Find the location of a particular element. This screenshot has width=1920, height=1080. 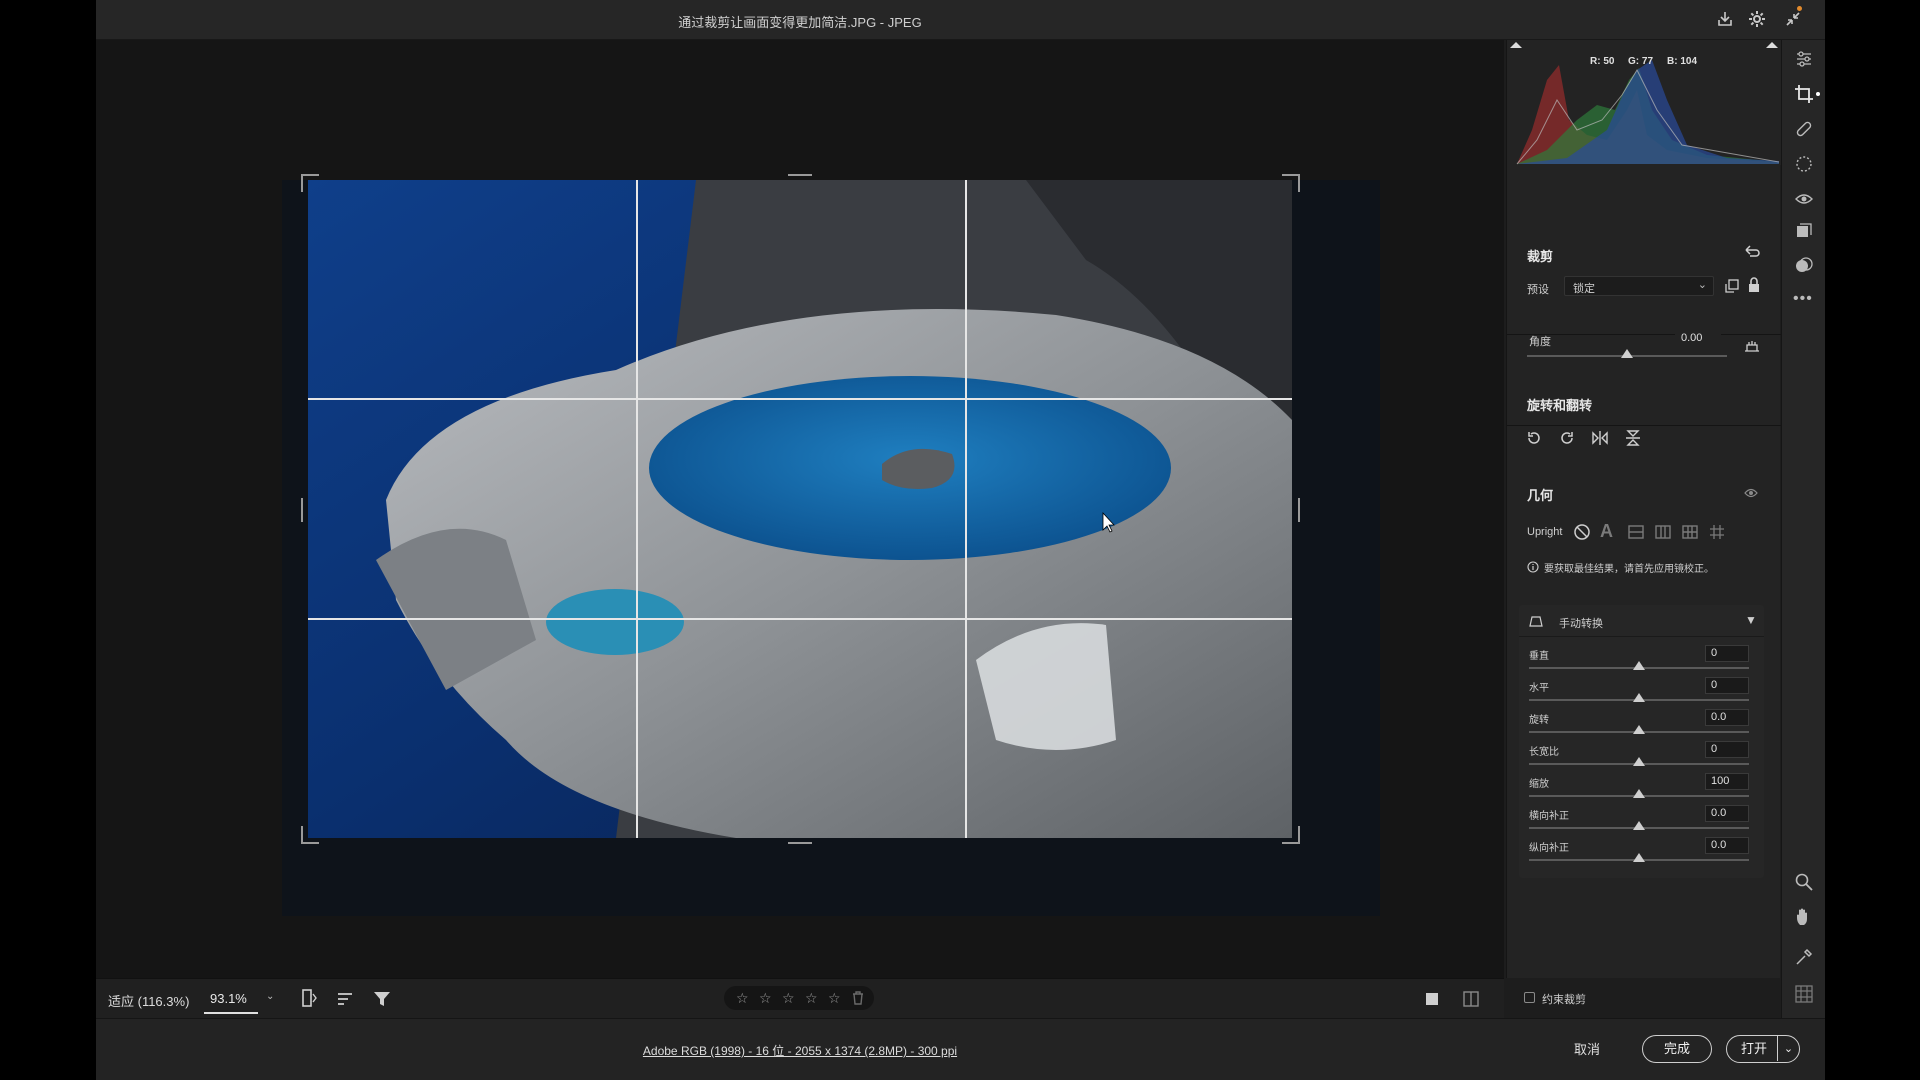

filmstrip-icon is located at coordinates (309, 998).